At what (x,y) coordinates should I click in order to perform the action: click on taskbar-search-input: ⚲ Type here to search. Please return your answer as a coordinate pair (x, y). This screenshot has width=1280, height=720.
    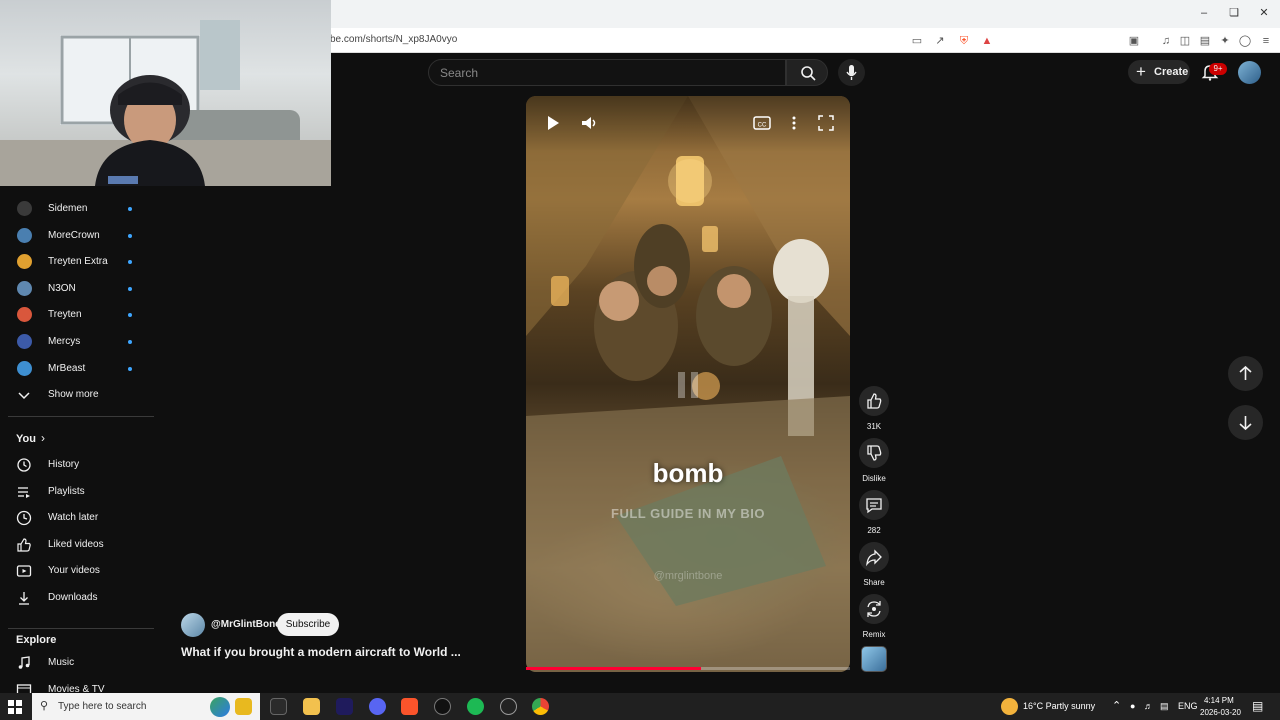
    Looking at the image, I should click on (146, 706).